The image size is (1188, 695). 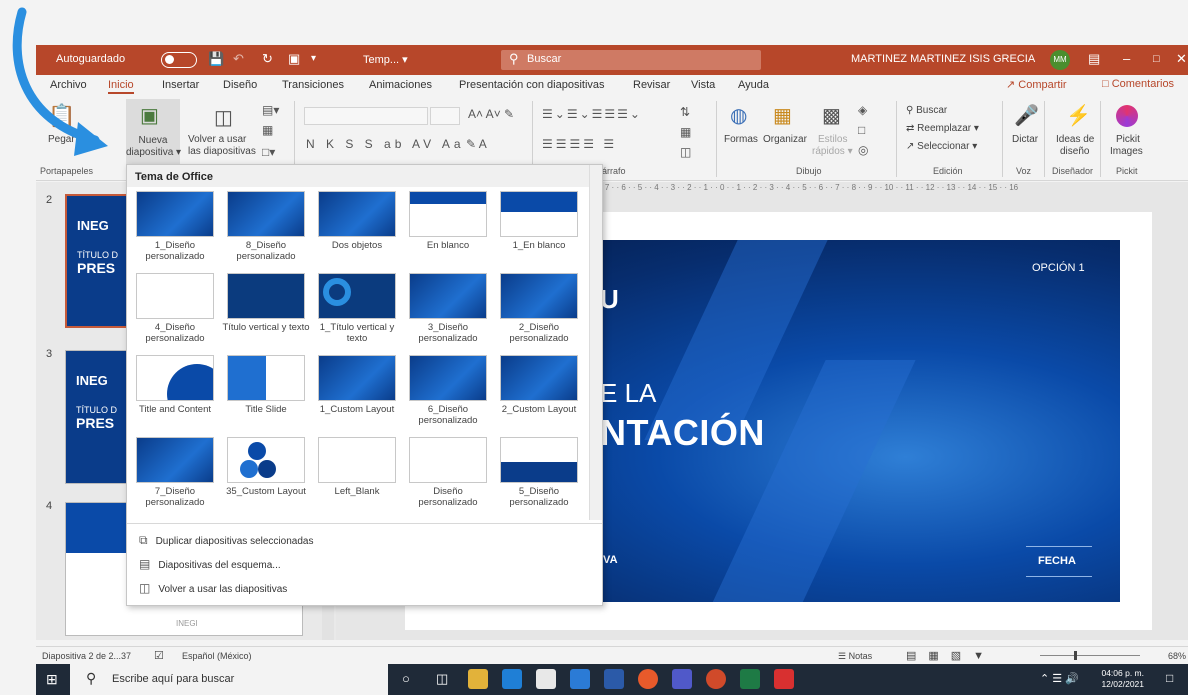 What do you see at coordinates (270, 110) in the screenshot?
I see `layout-icon: ▤▾` at bounding box center [270, 110].